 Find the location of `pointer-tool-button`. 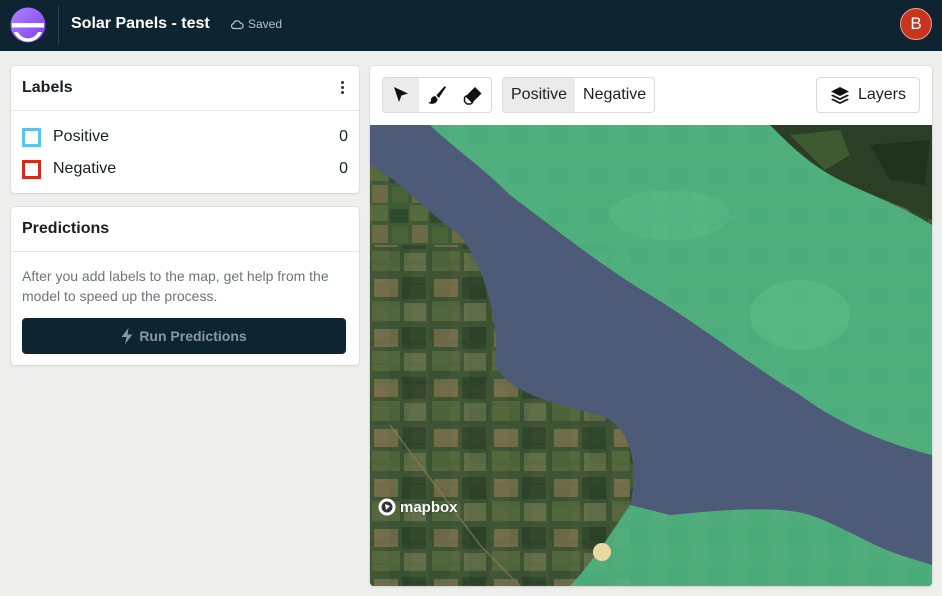

pointer-tool-button is located at coordinates (401, 95).